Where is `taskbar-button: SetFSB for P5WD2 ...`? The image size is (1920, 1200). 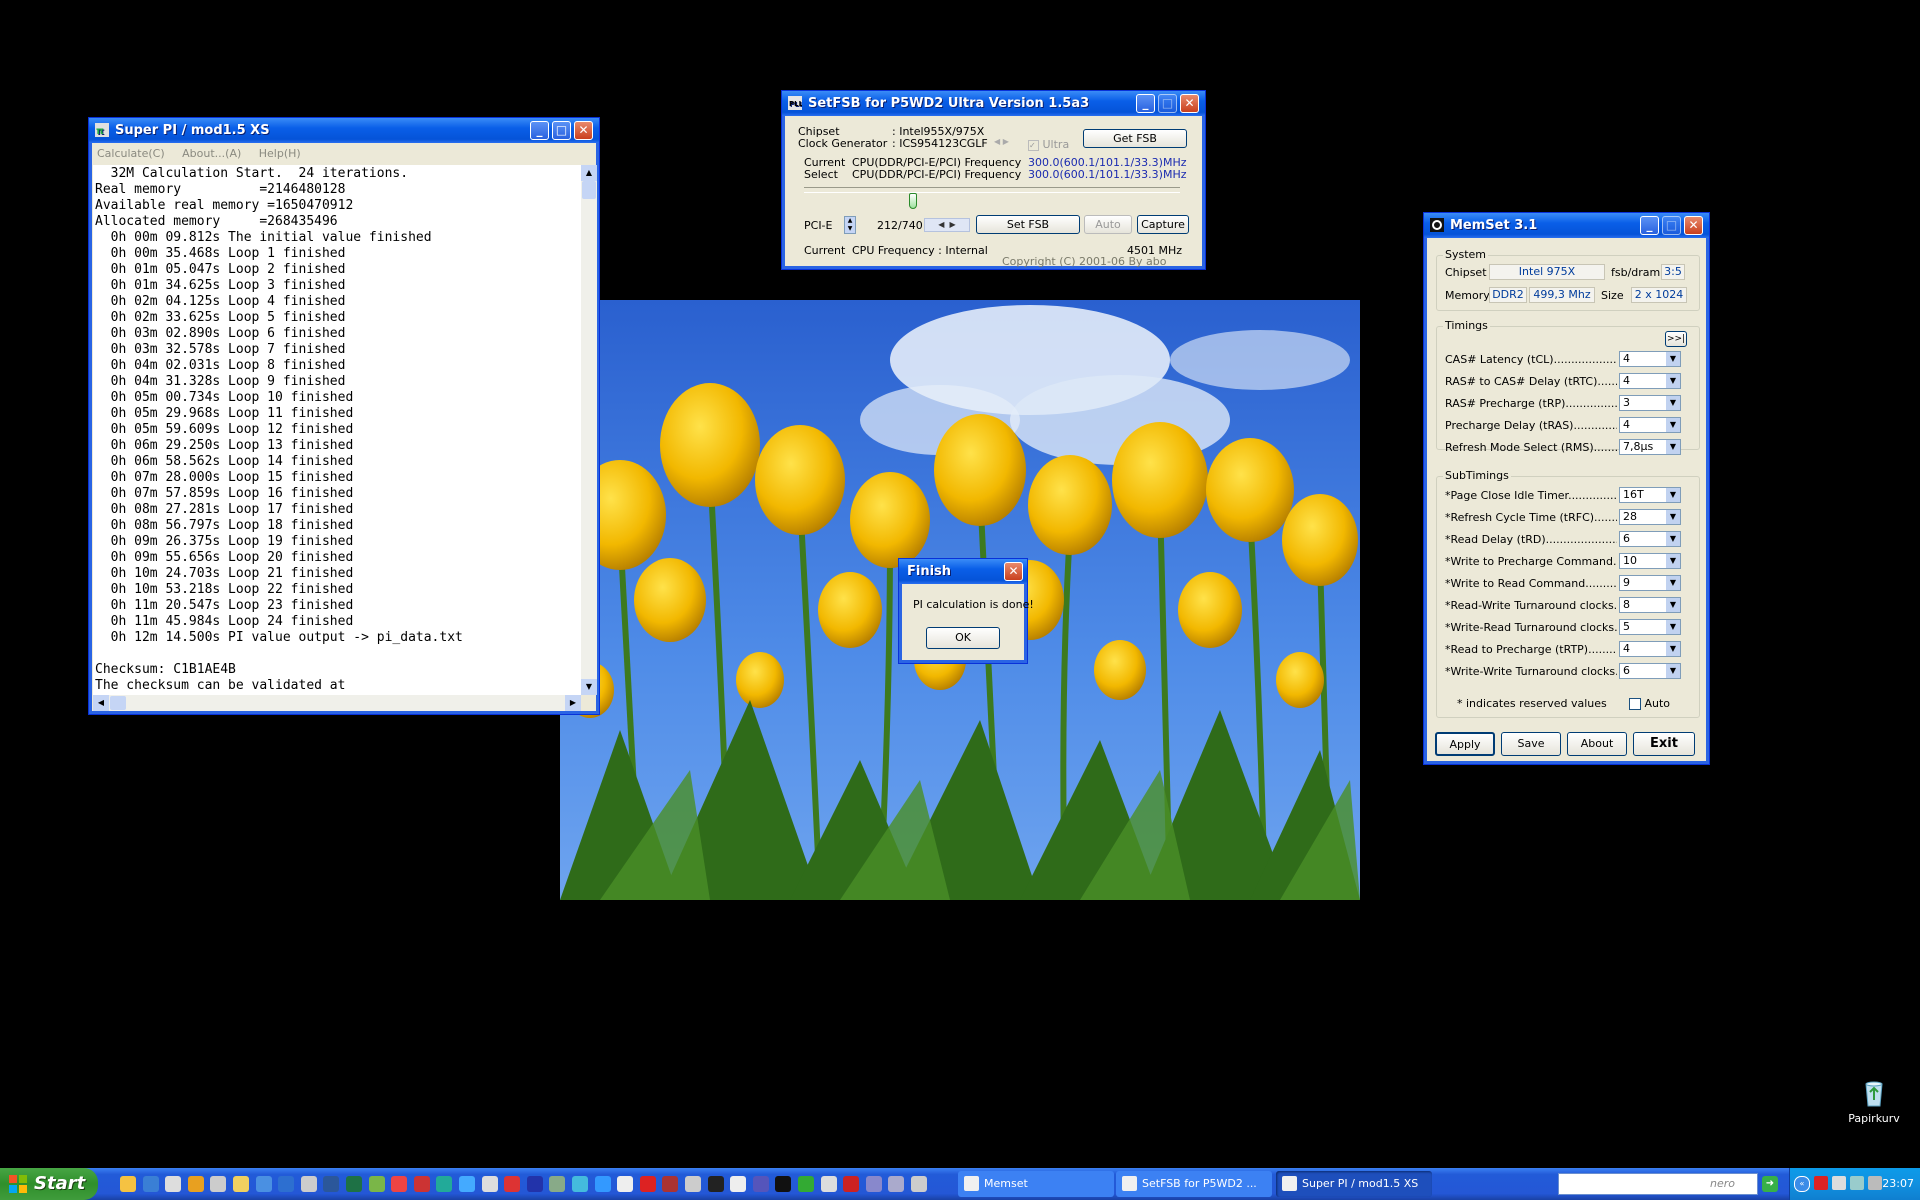 taskbar-button: SetFSB for P5WD2 ... is located at coordinates (1194, 1184).